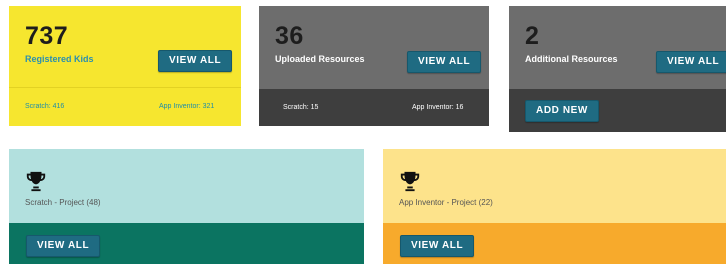 The height and width of the screenshot is (264, 726). What do you see at coordinates (187, 106) in the screenshot?
I see `app-inventor-kids-count: App Inventor: 321` at bounding box center [187, 106].